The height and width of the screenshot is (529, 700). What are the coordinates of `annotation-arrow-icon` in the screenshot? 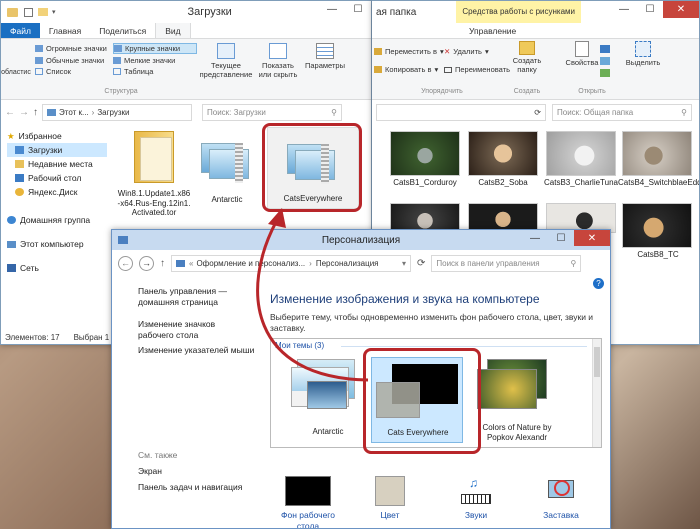 It's located at (312, 295).